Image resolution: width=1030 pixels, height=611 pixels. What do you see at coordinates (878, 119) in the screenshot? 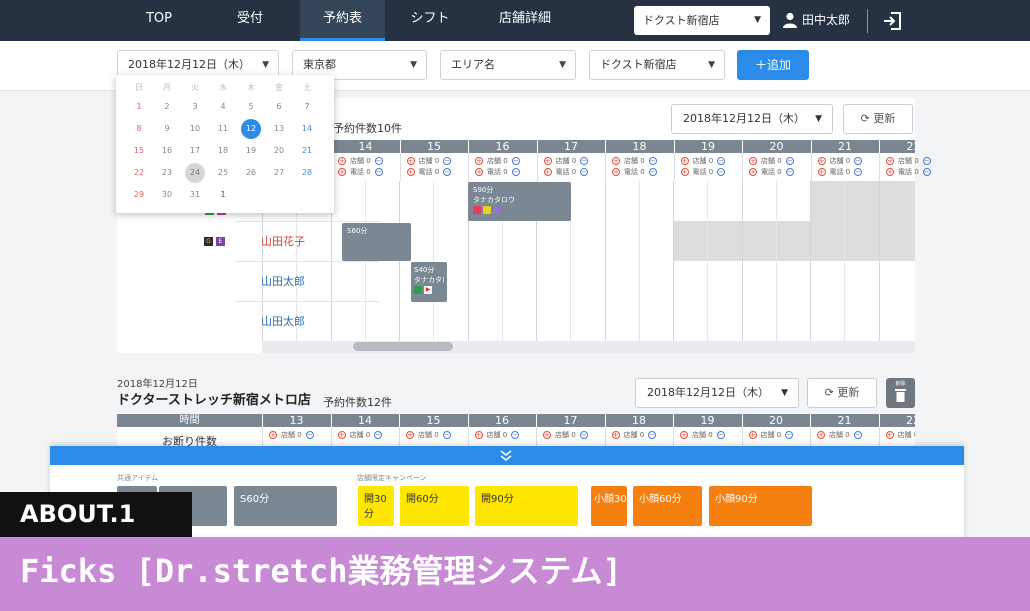
I see `refresh-button: ⟳ 更新` at bounding box center [878, 119].